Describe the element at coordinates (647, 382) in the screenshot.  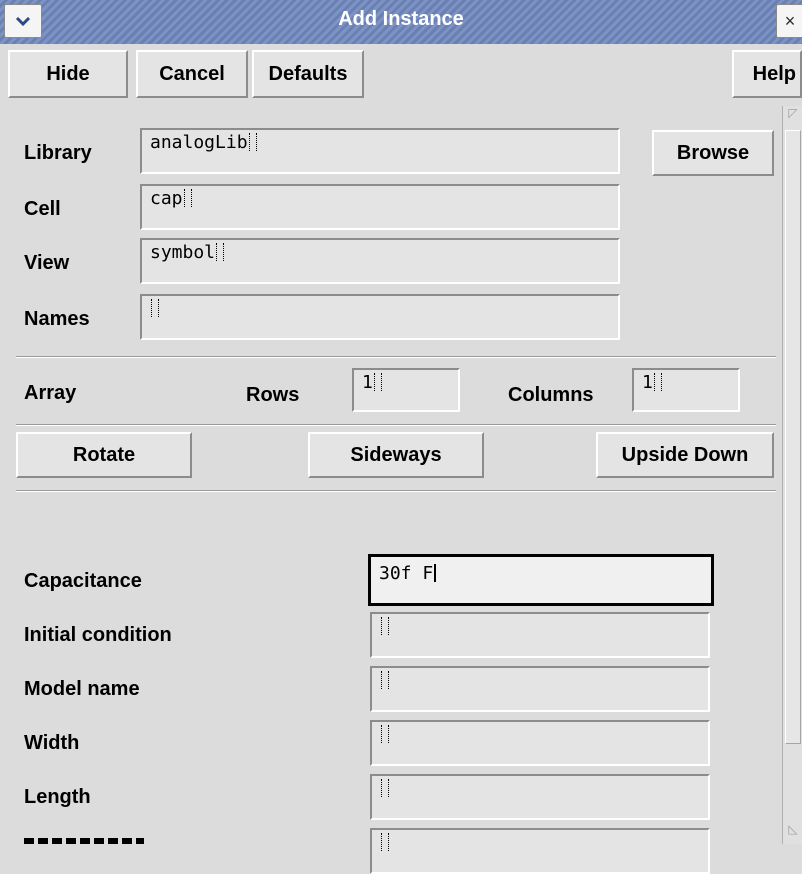
I see `columns-value: 1` at that location.